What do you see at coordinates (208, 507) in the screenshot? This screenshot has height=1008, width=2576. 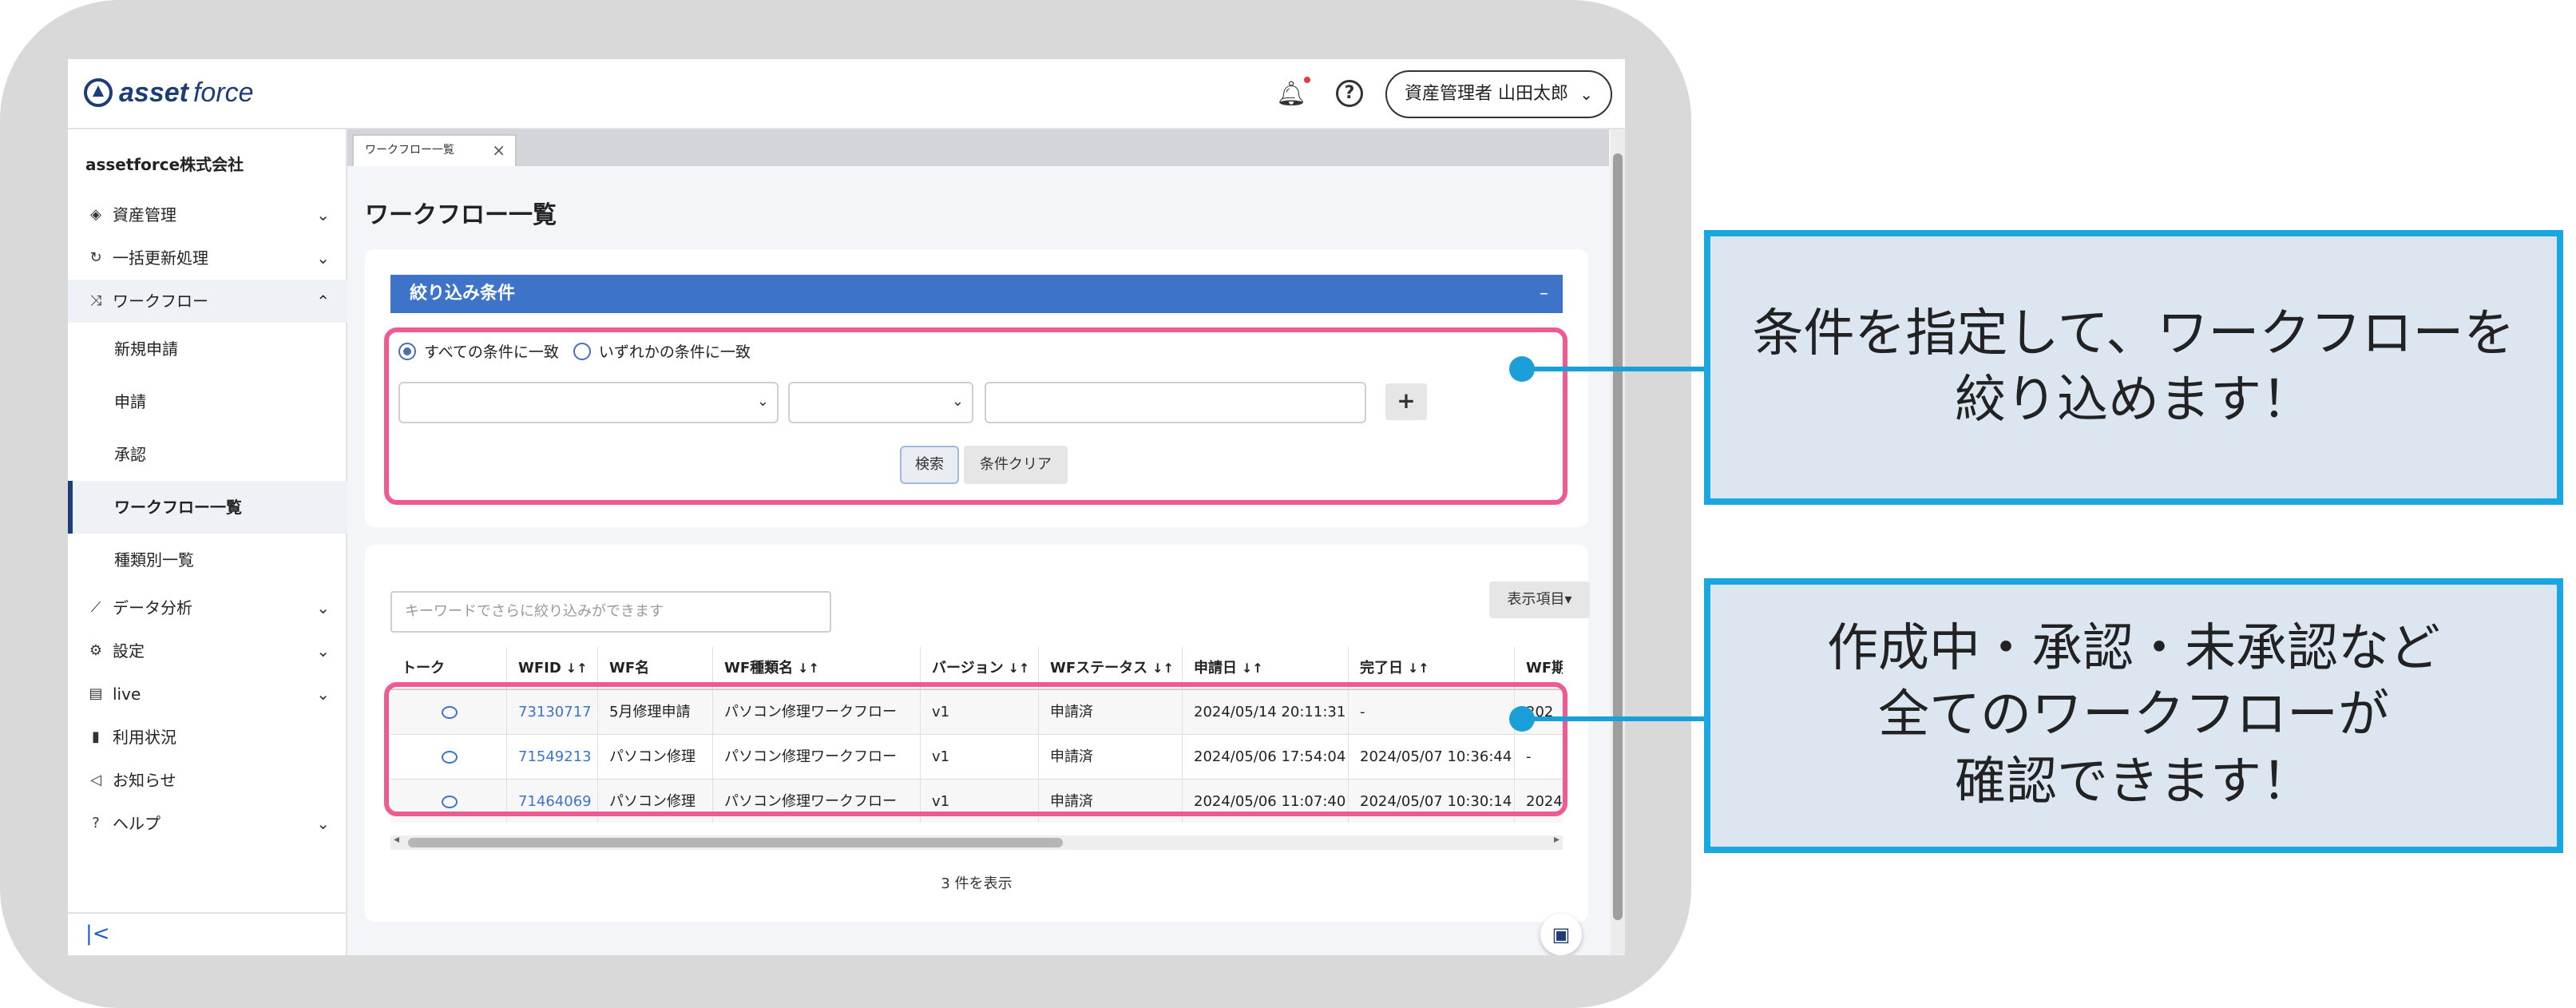 I see `sidebar-subitem-workflow-list: ワークフロー一覧` at bounding box center [208, 507].